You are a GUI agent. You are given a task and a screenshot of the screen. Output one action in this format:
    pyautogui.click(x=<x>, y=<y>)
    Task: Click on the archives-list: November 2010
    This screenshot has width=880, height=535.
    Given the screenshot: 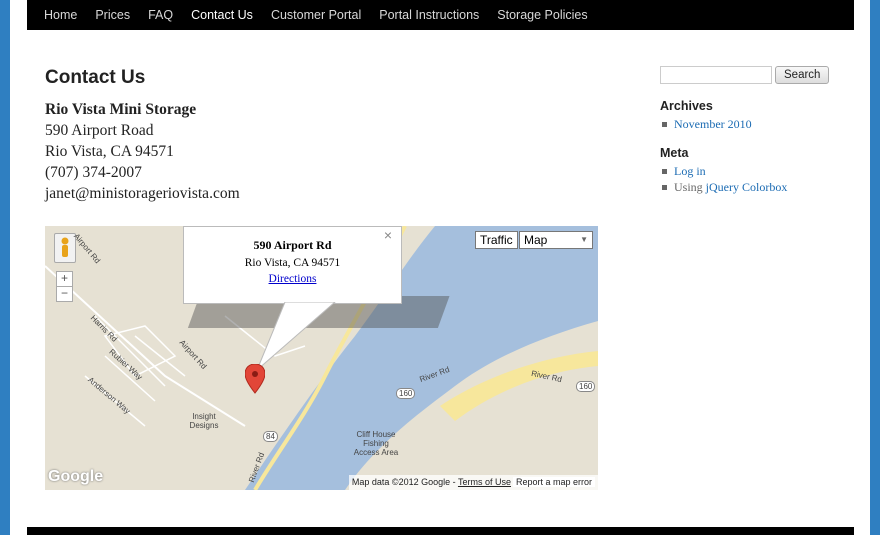 What is the action you would take?
    pyautogui.click(x=760, y=124)
    